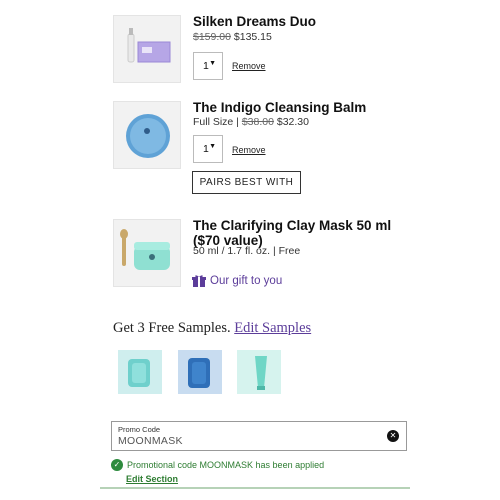 This screenshot has height=500, width=500. I want to click on promo-code-label: Promo Code, so click(139, 429).